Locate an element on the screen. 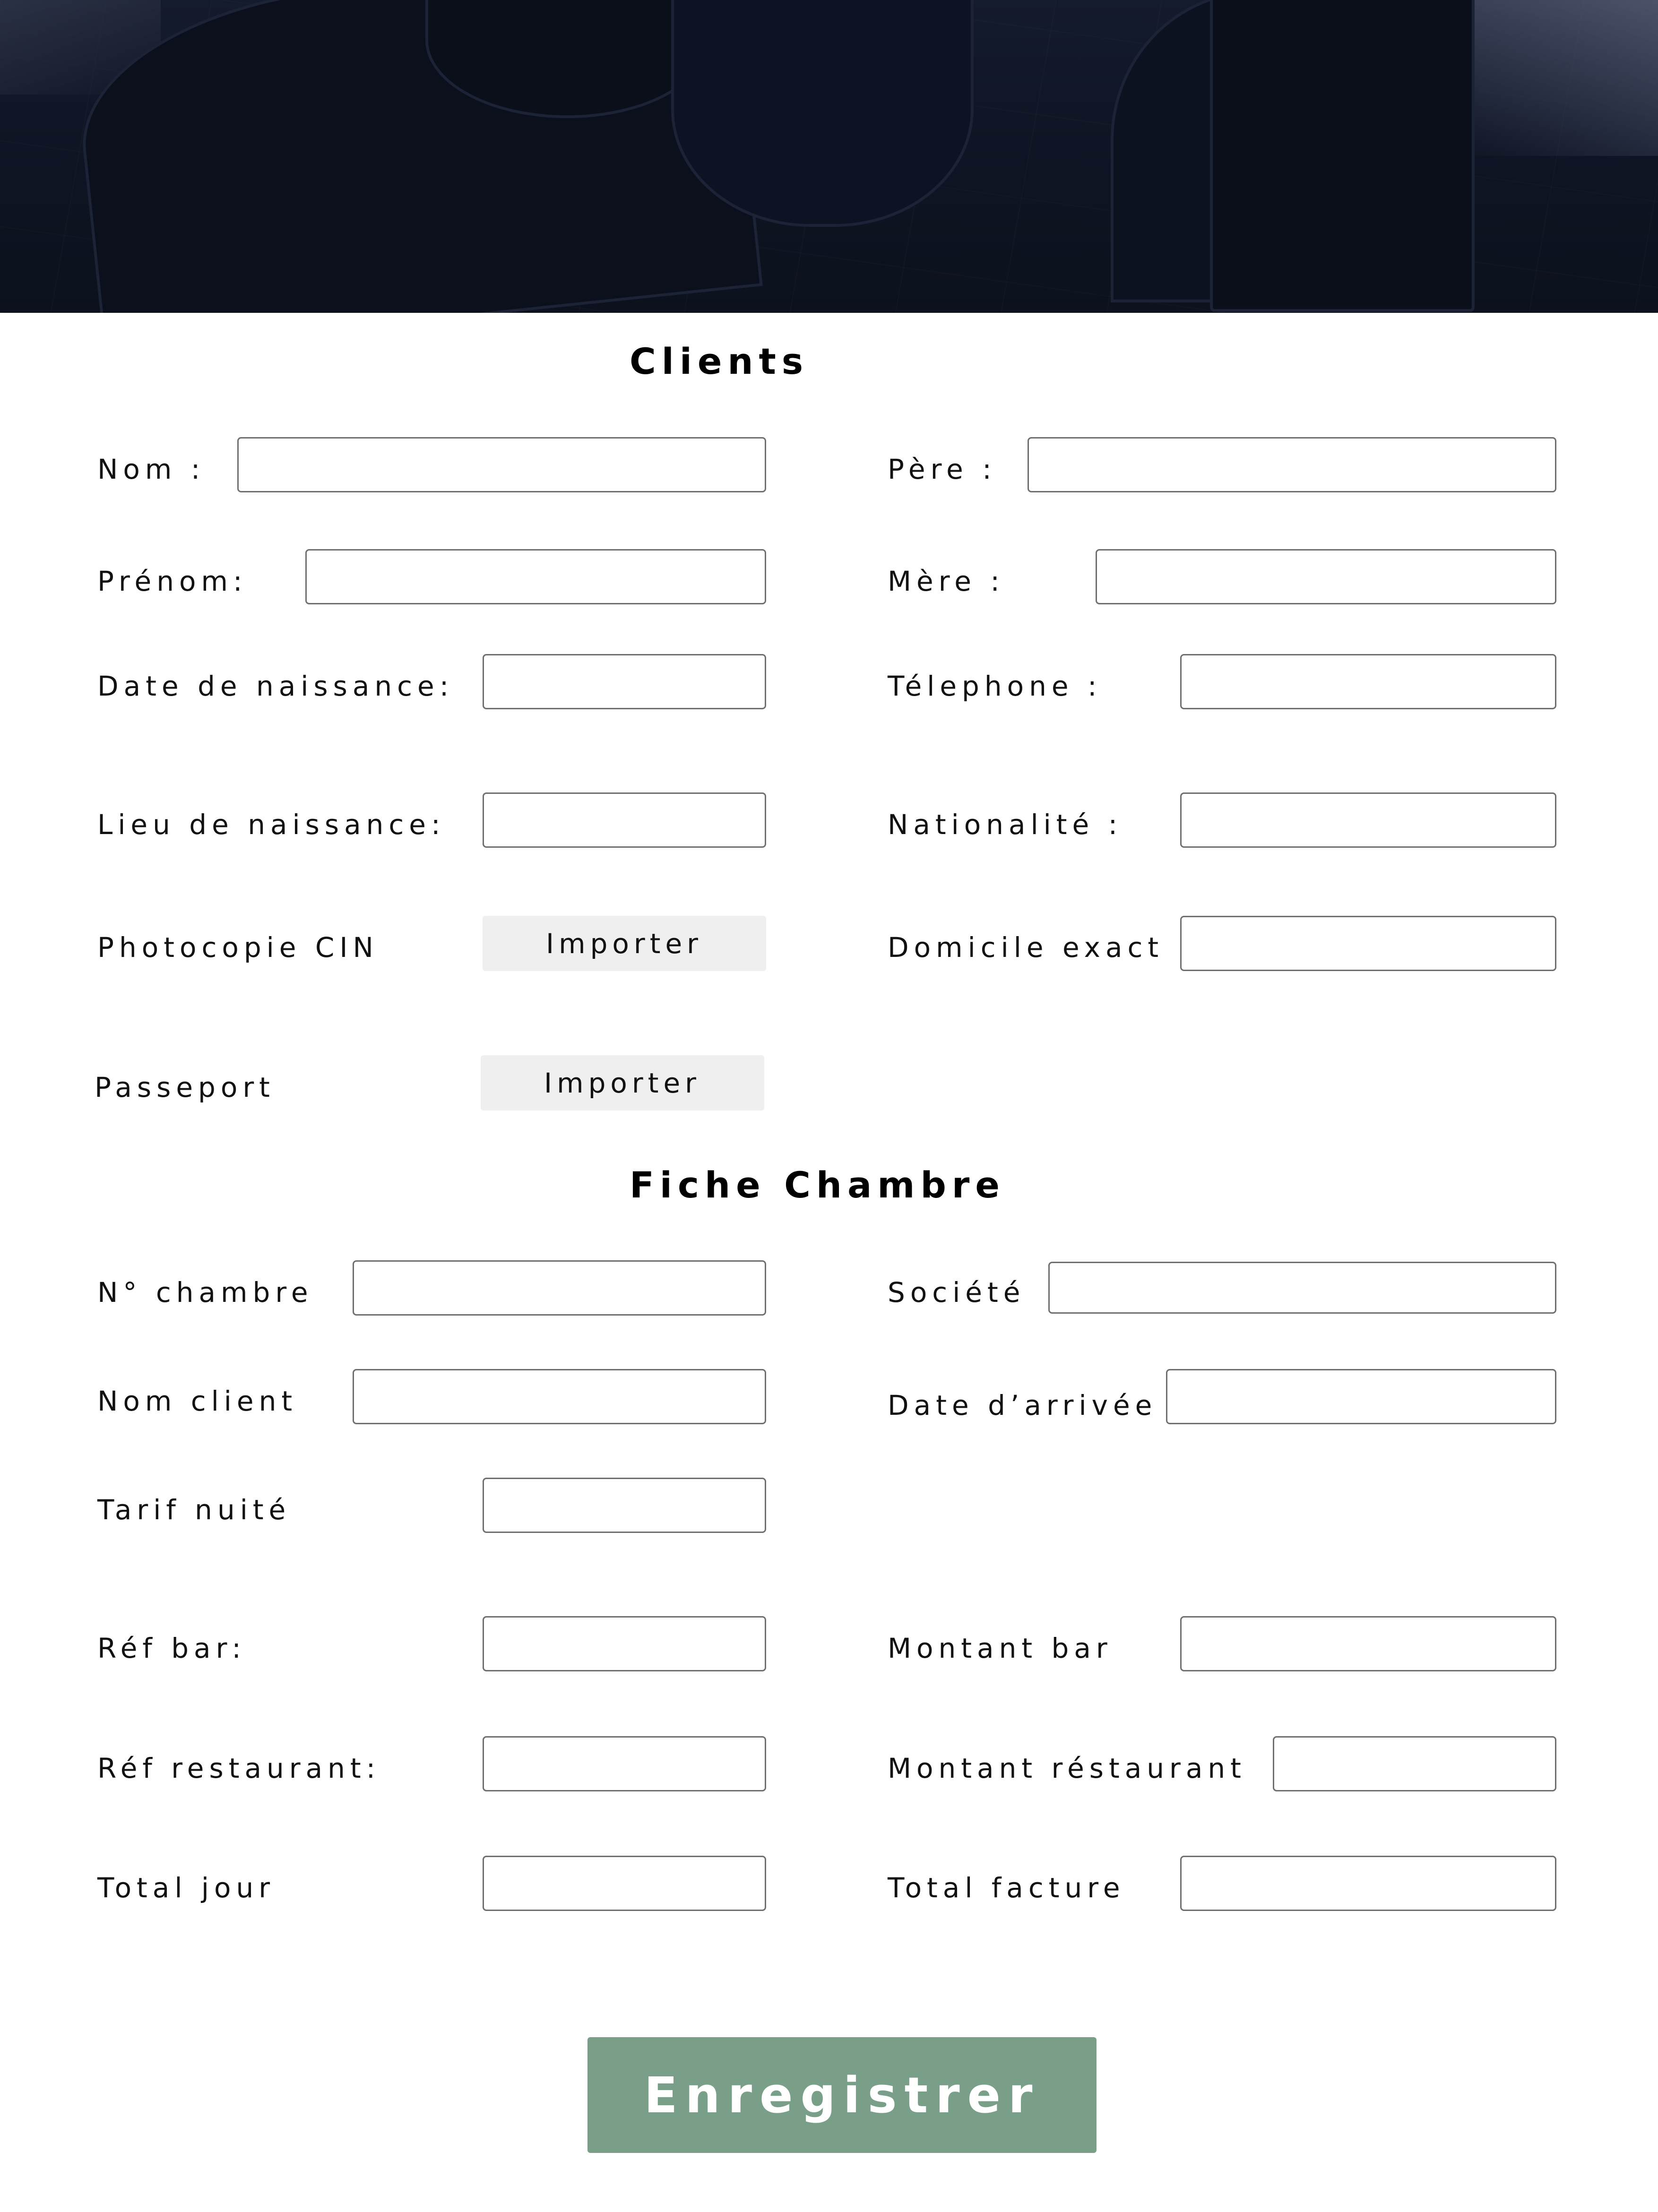 Image resolution: width=1658 pixels, height=2212 pixels. nom-client-label: Nom client is located at coordinates (197, 1401).